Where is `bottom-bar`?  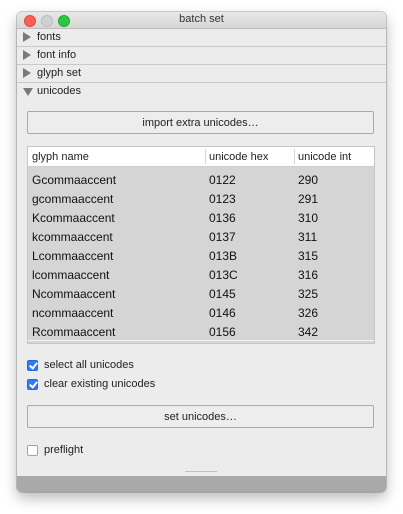 bottom-bar is located at coordinates (201, 484).